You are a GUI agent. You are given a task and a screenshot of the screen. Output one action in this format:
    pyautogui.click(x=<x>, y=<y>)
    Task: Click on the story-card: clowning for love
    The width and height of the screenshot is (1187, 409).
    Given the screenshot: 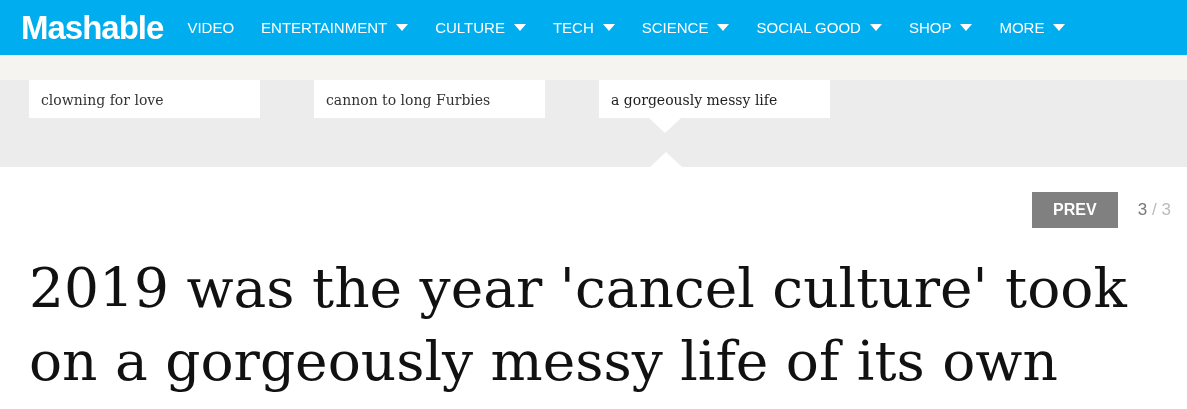 What is the action you would take?
    pyautogui.click(x=144, y=99)
    